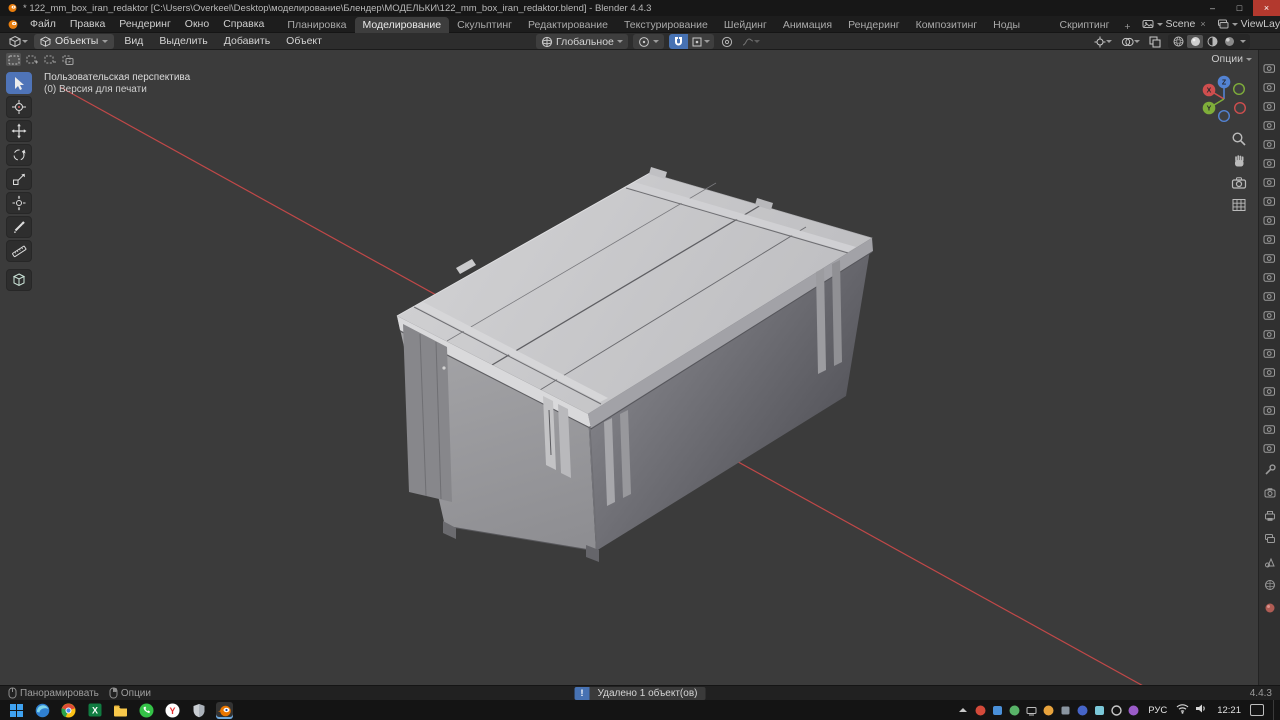 This screenshot has height=720, width=1280. I want to click on workspace-tab-compositing: Композитинг, so click(947, 25).